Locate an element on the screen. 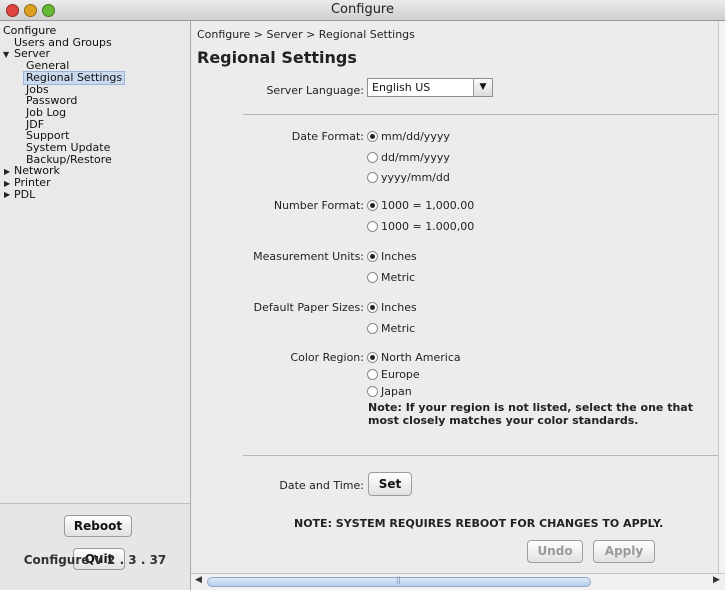 The image size is (725, 590). color-region-label: Color Region: is located at coordinates (327, 357).